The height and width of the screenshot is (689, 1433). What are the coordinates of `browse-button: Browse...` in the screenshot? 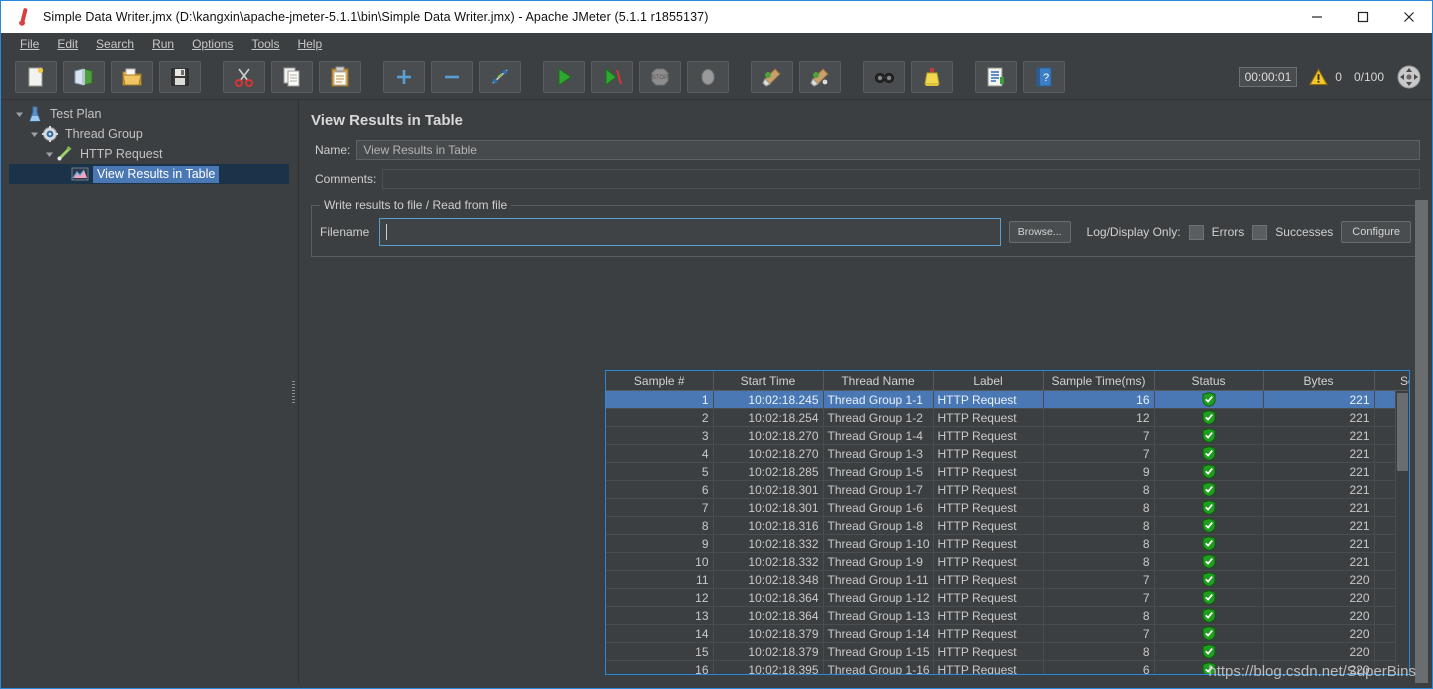 It's located at (1039, 232).